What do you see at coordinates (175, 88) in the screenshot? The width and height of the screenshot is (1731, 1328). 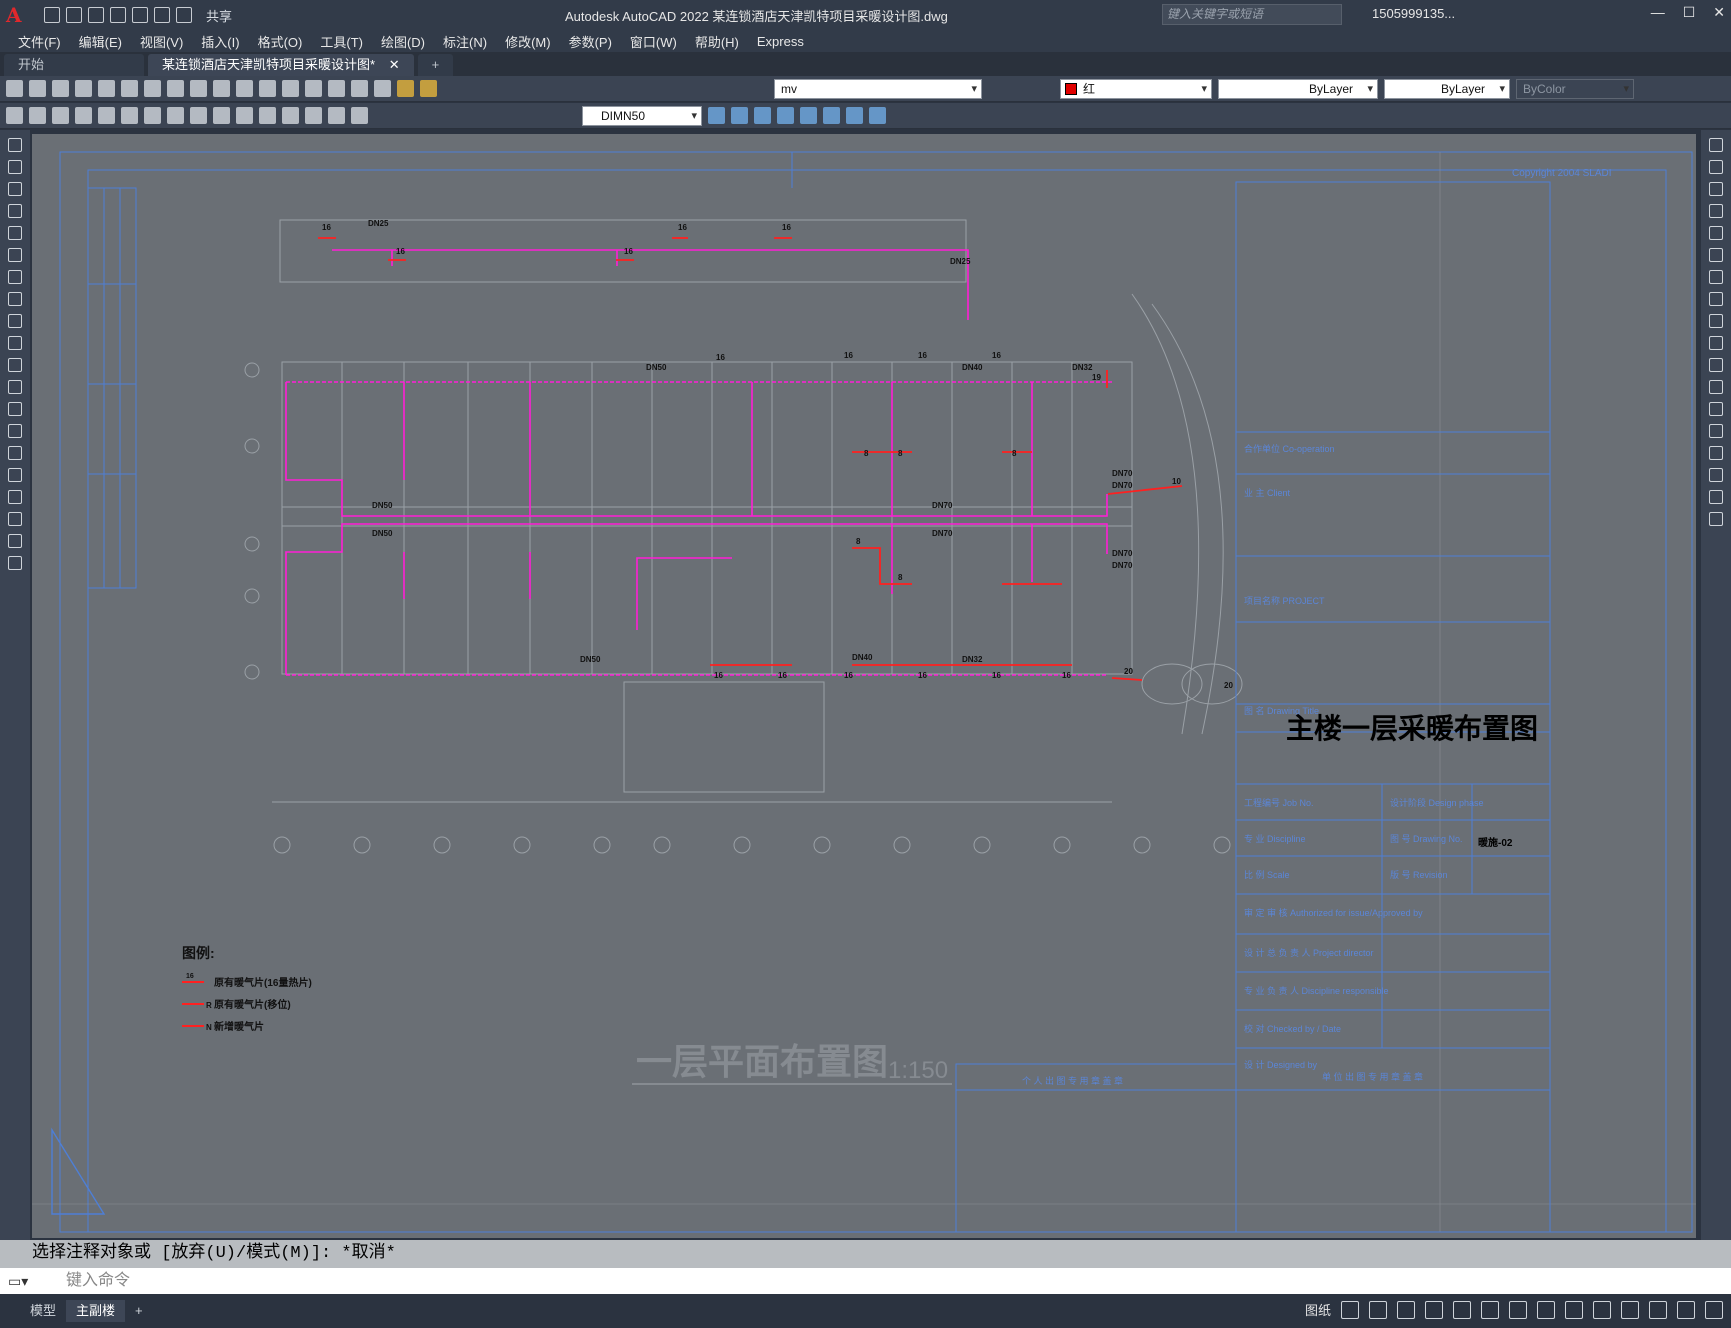 I see `copy-icon` at bounding box center [175, 88].